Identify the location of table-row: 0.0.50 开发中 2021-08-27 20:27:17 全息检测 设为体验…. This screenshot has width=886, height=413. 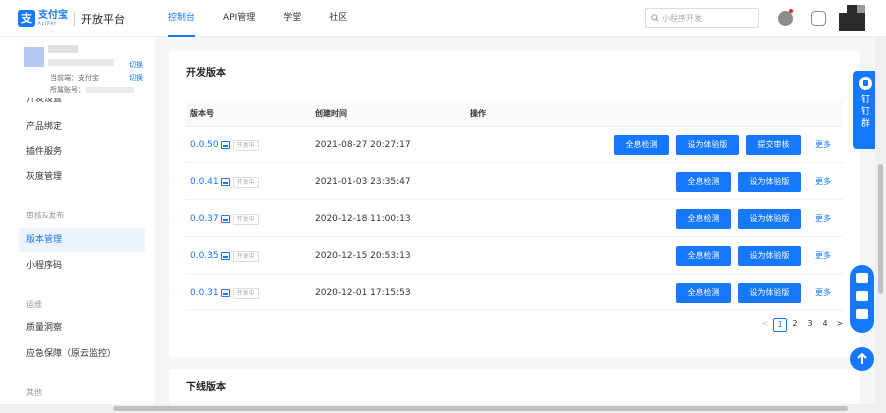
(514, 145).